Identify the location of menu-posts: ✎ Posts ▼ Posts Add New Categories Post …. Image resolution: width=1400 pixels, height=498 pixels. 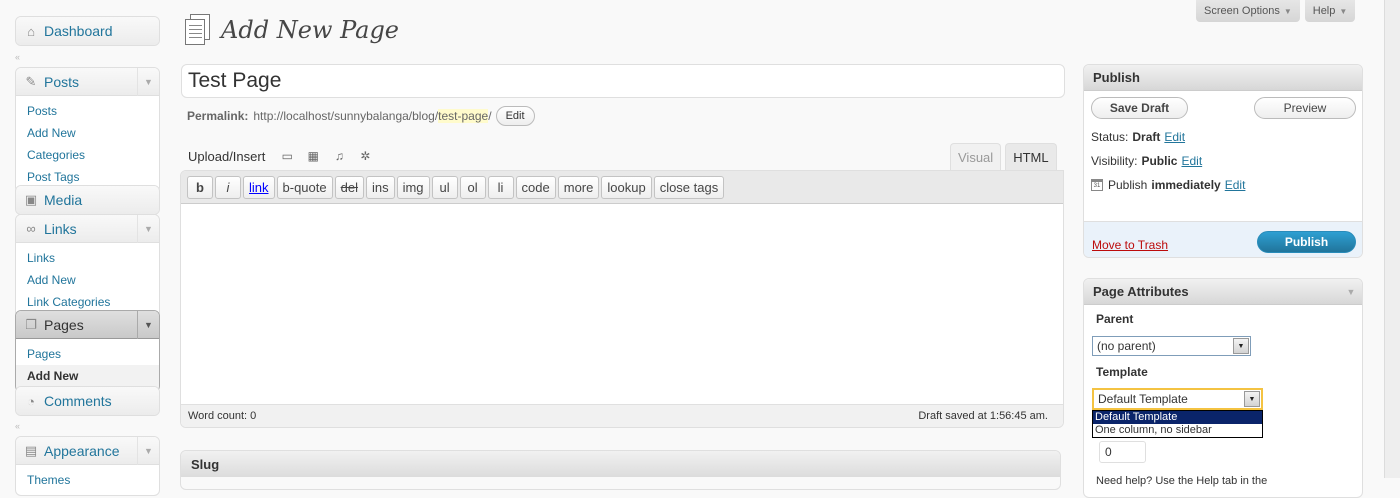
(87, 130).